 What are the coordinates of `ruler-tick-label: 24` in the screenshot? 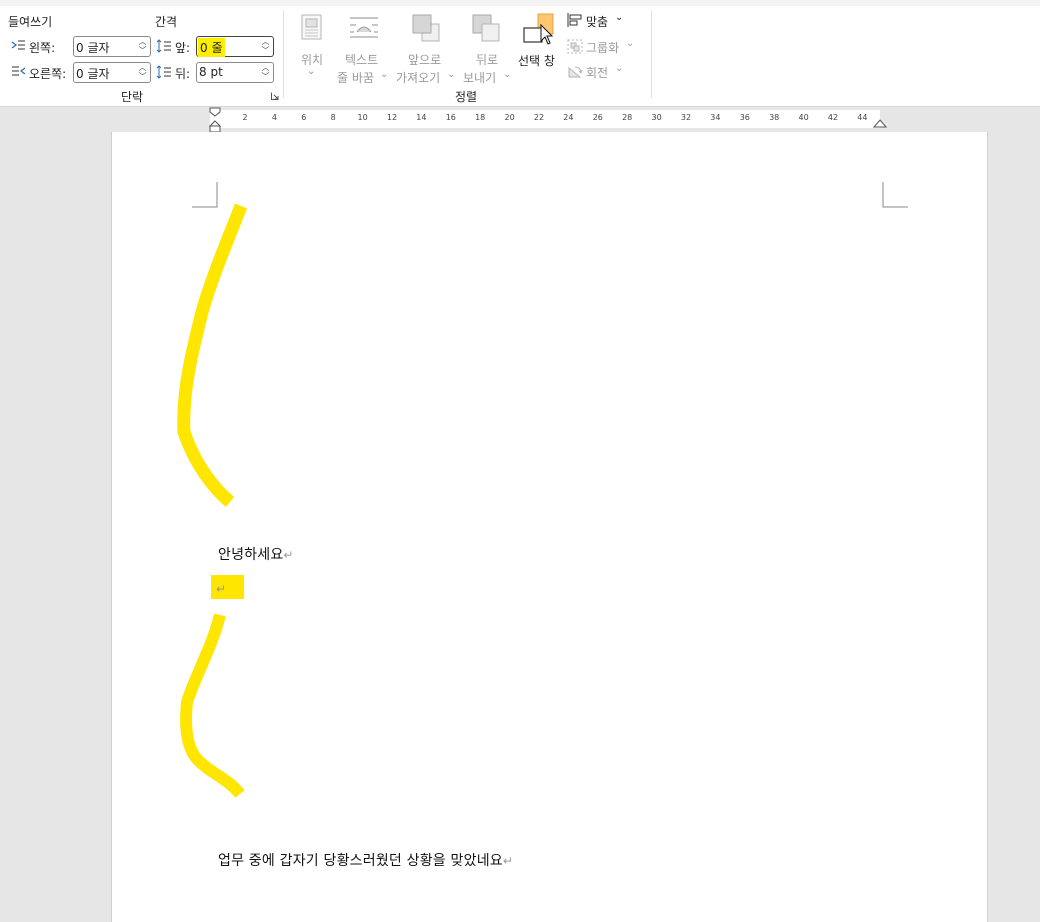 It's located at (568, 117).